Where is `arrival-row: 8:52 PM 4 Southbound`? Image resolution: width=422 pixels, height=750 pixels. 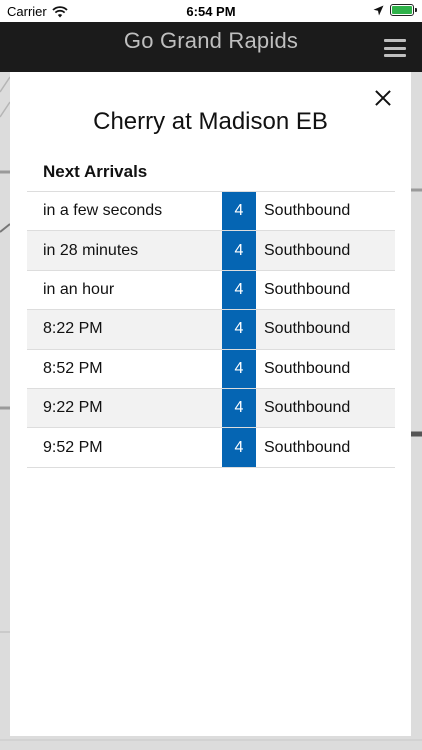
arrival-row: 8:52 PM 4 Southbound is located at coordinates (211, 369).